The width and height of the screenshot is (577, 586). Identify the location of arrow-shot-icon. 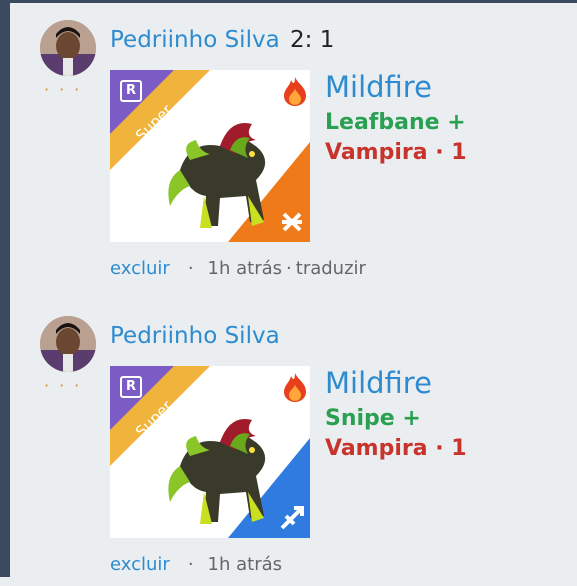
(292, 518).